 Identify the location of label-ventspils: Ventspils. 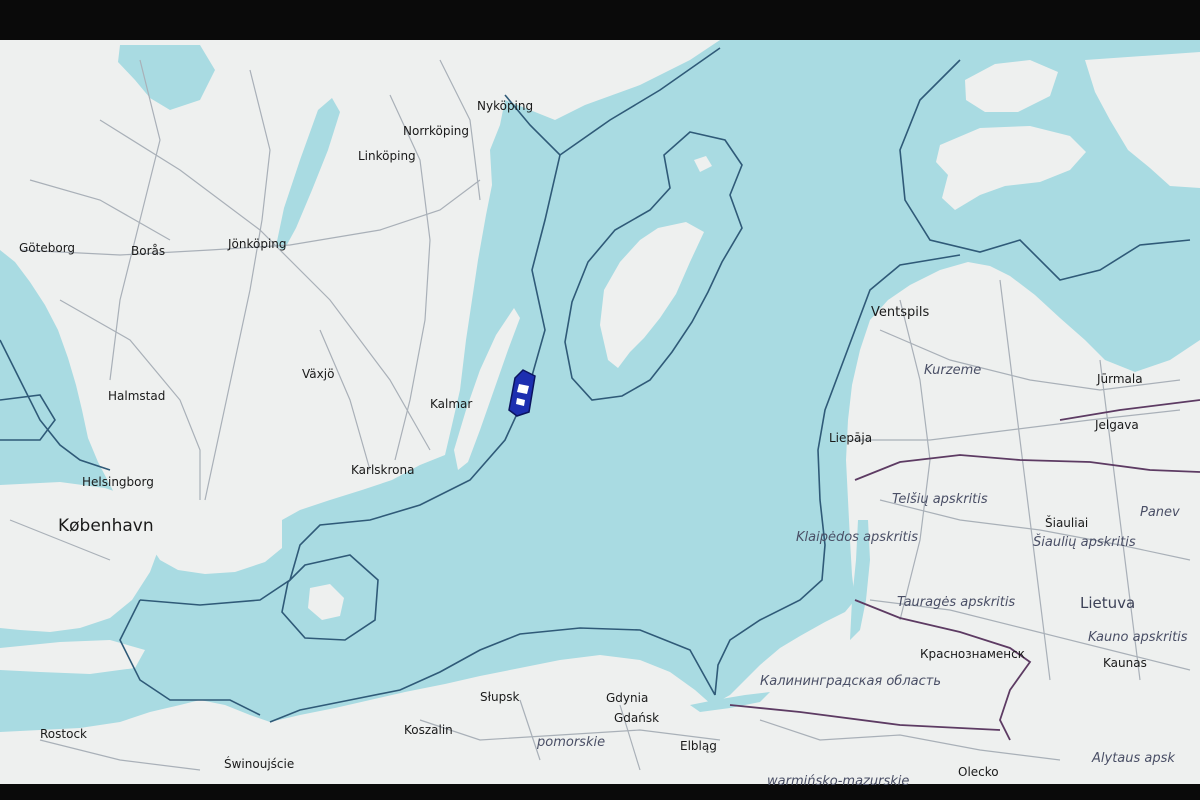
(900, 312).